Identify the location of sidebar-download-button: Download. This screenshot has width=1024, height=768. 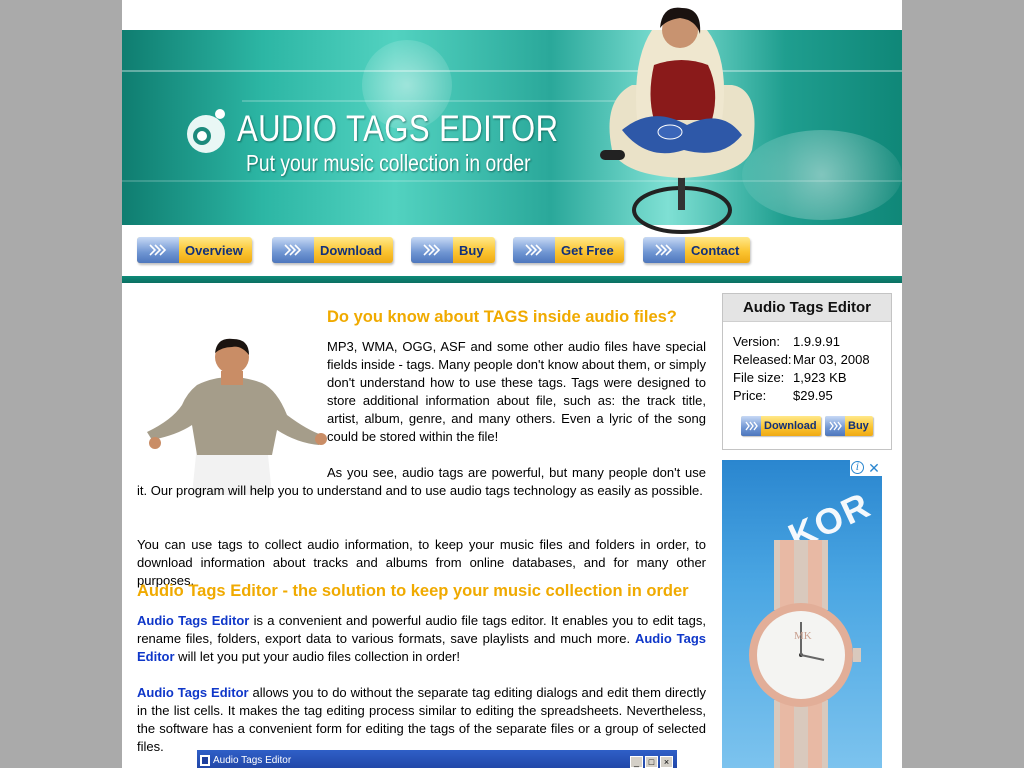
(781, 426).